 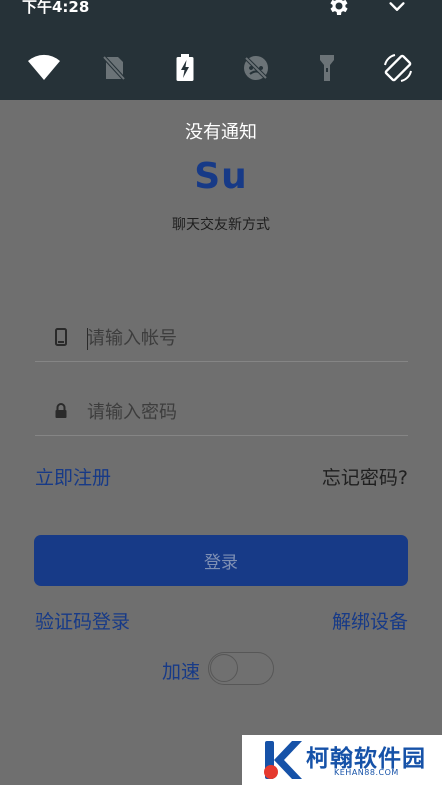 I want to click on login-button: 登录, so click(x=221, y=560).